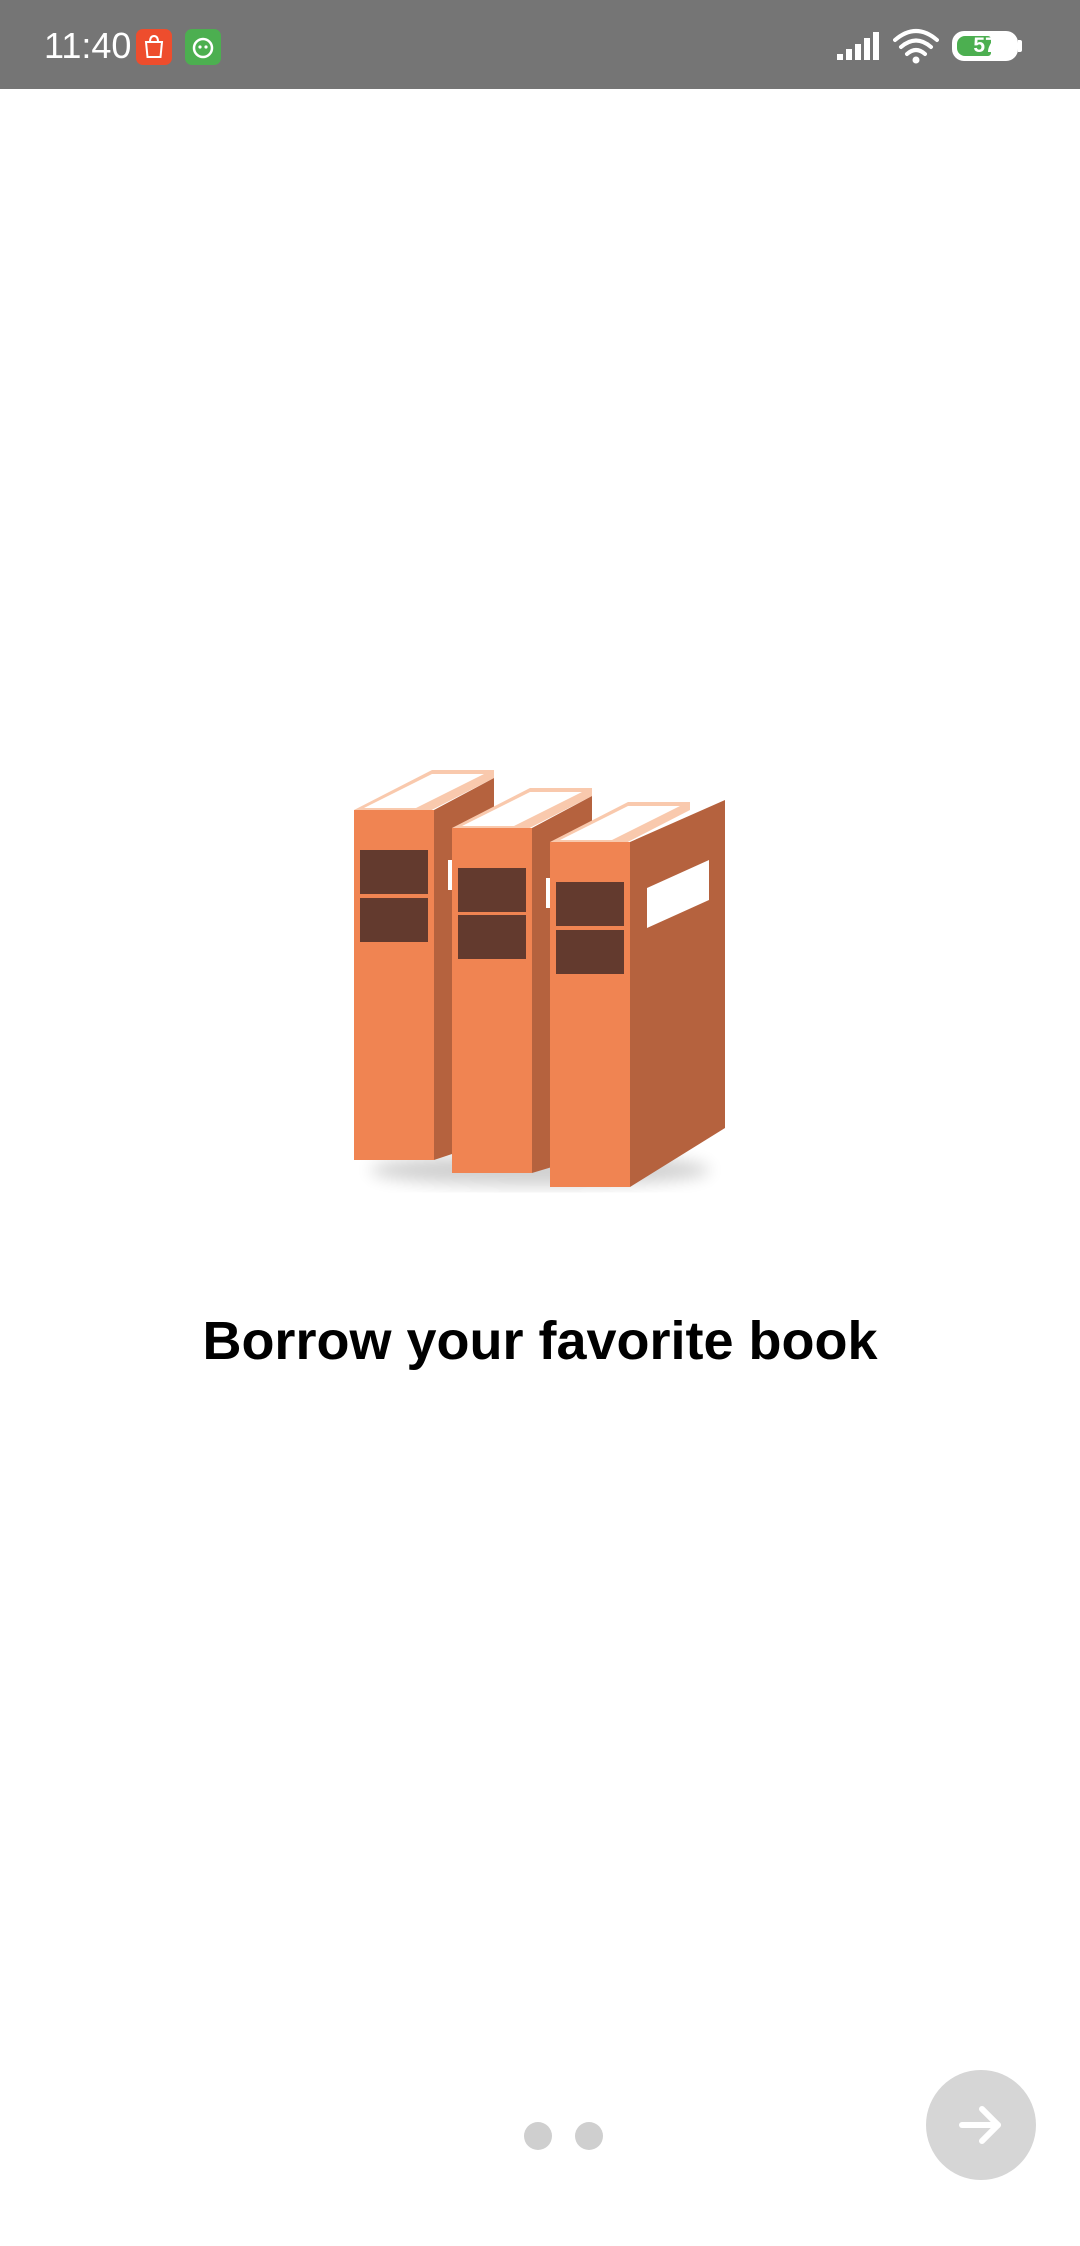 The image size is (1080, 2246). Describe the element at coordinates (916, 48) in the screenshot. I see `wifi-icon` at that location.